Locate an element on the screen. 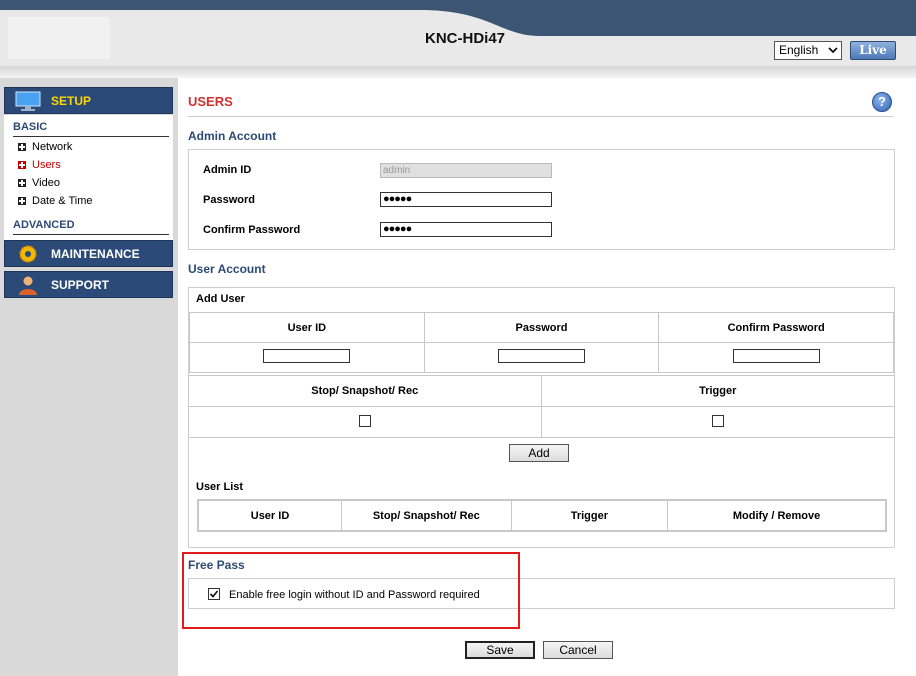 This screenshot has width=916, height=676. trigger-checkbox-cell is located at coordinates (717, 422).